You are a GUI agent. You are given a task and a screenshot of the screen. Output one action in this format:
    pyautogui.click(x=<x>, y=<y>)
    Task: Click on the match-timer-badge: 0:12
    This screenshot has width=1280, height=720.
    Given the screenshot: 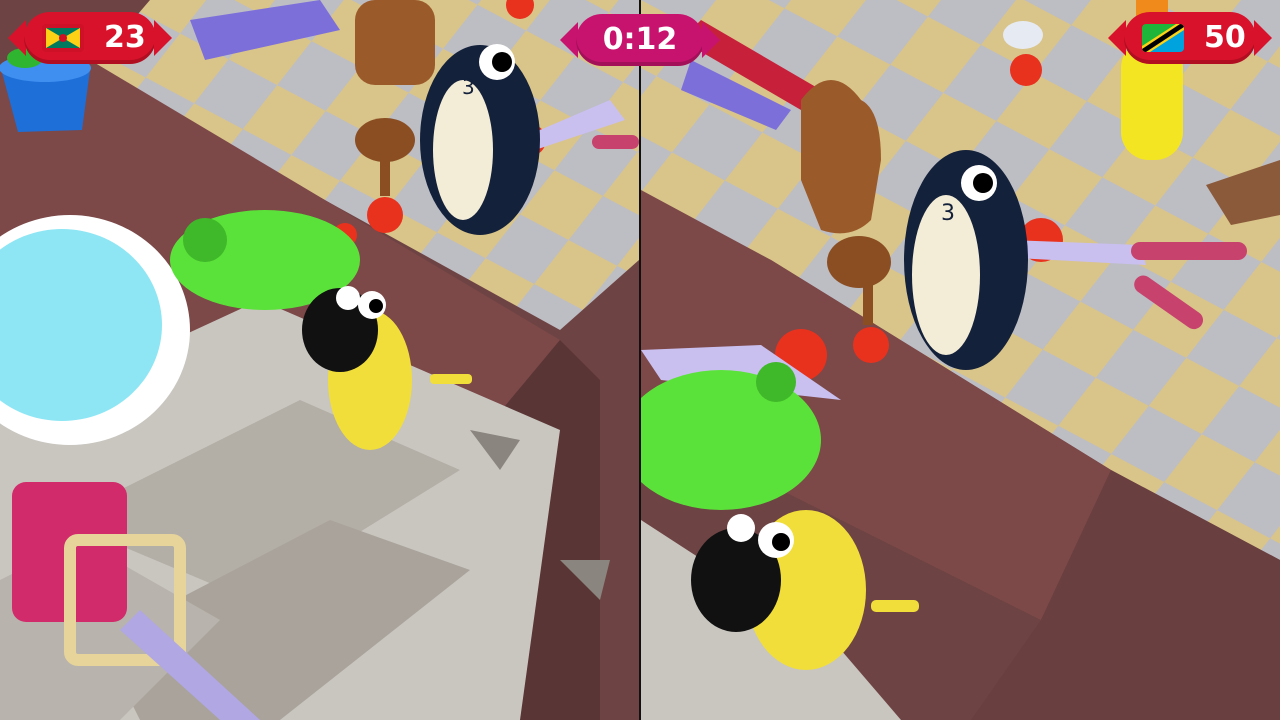 What is the action you would take?
    pyautogui.click(x=640, y=40)
    